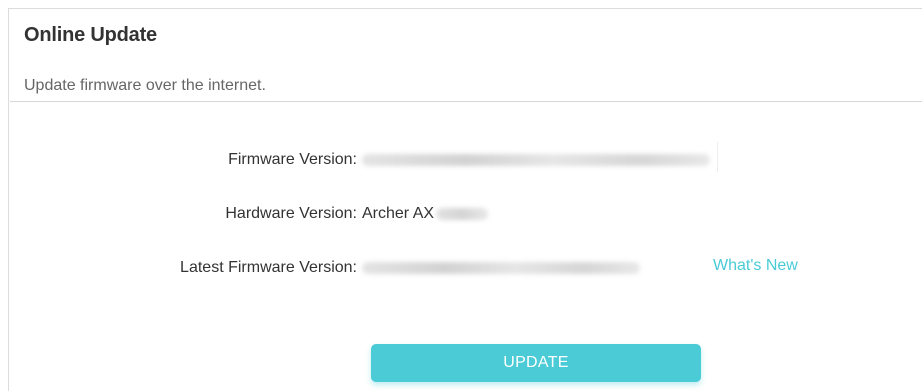  I want to click on hardware-version-row: Hardware Version: Archer AX, so click(465, 214).